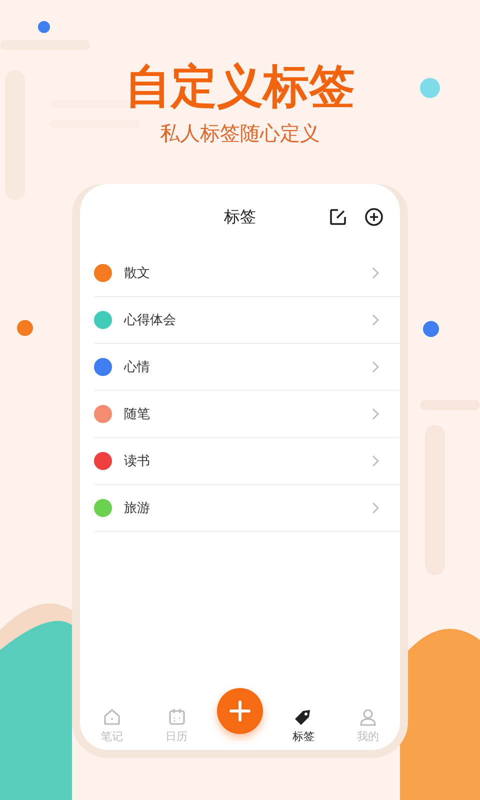 Image resolution: width=480 pixels, height=800 pixels. What do you see at coordinates (247, 508) in the screenshot?
I see `tag-row: 旅游` at bounding box center [247, 508].